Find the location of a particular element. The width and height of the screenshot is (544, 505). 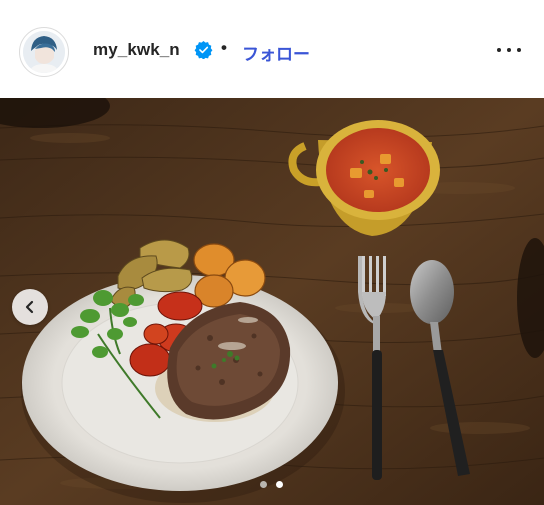

carousel-indicator is located at coordinates (273, 485).